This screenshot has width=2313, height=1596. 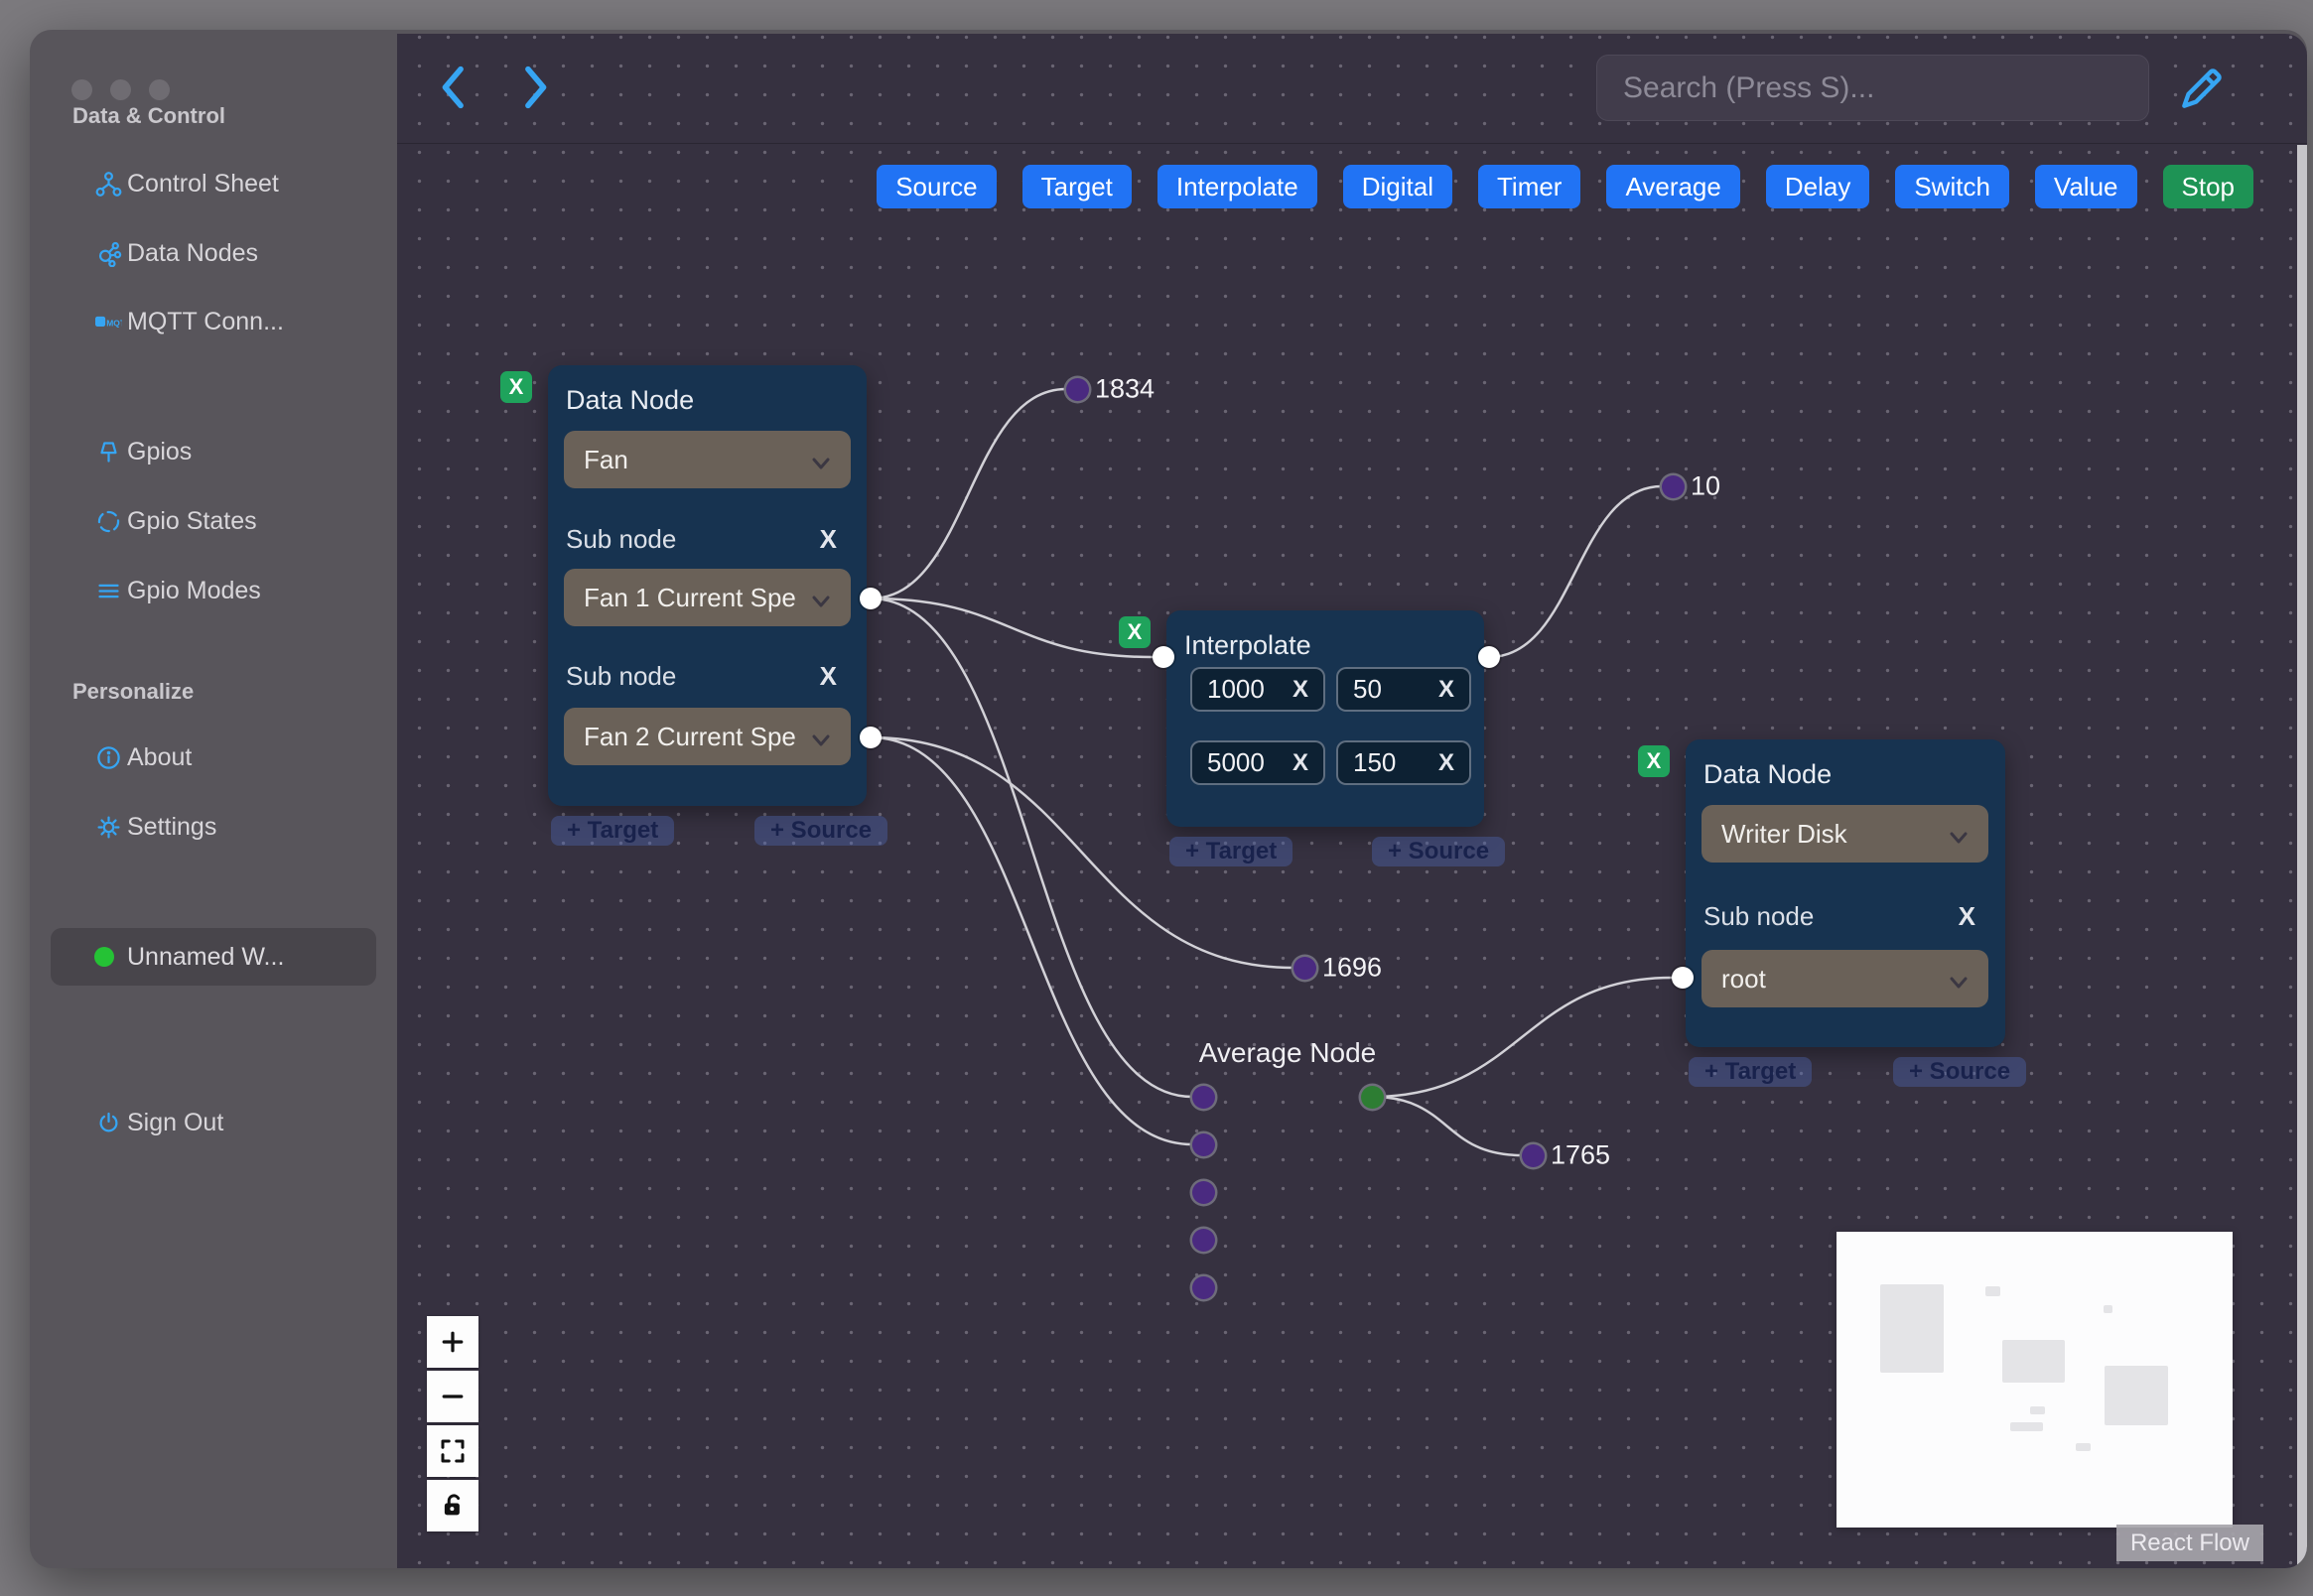 What do you see at coordinates (214, 253) in the screenshot?
I see `sidebar-item-data-nodes: Data Nodes` at bounding box center [214, 253].